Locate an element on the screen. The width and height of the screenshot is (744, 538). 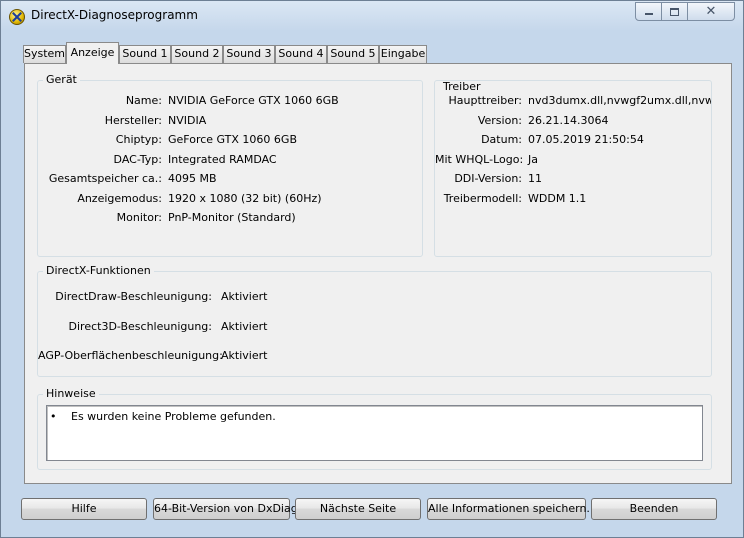
directx-icon is located at coordinates (17, 17).